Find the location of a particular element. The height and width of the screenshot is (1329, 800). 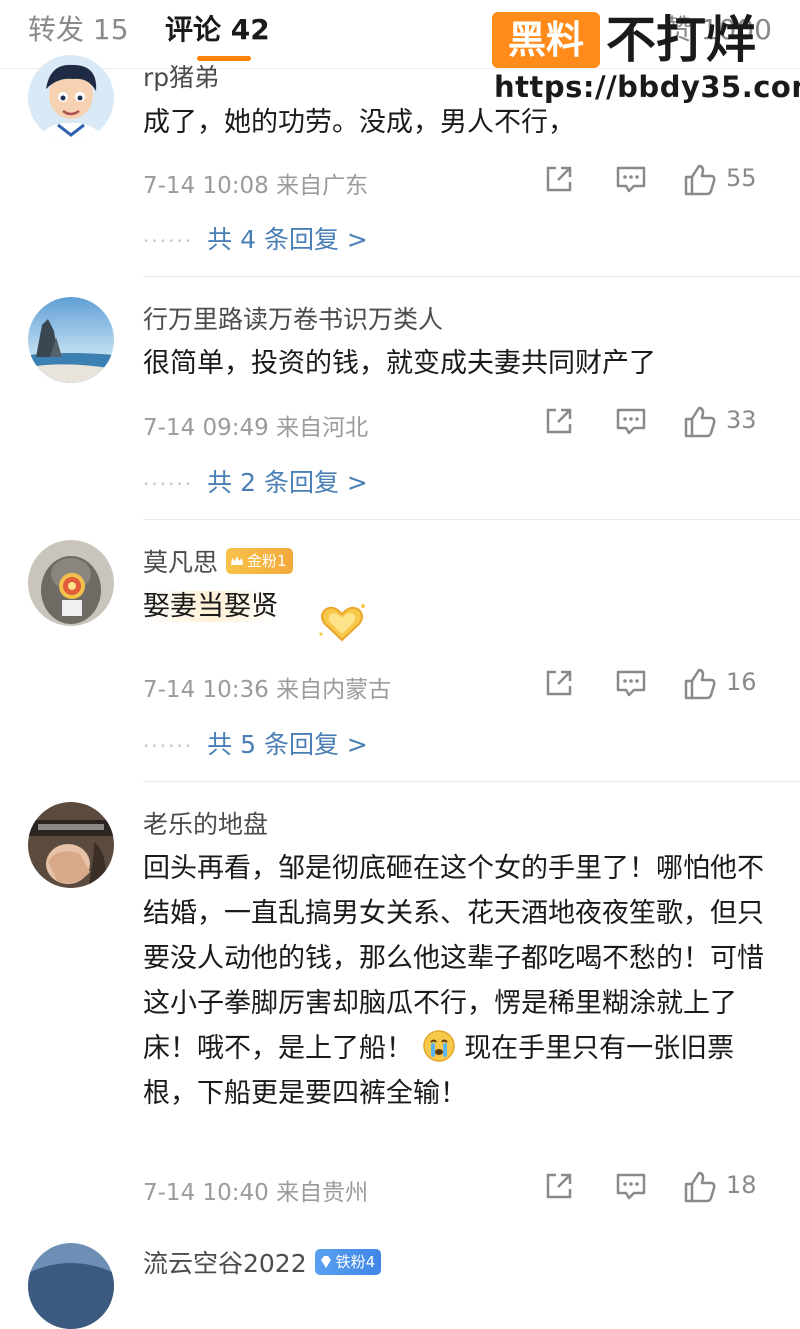

username-text: 莫凡思 is located at coordinates (181, 562).